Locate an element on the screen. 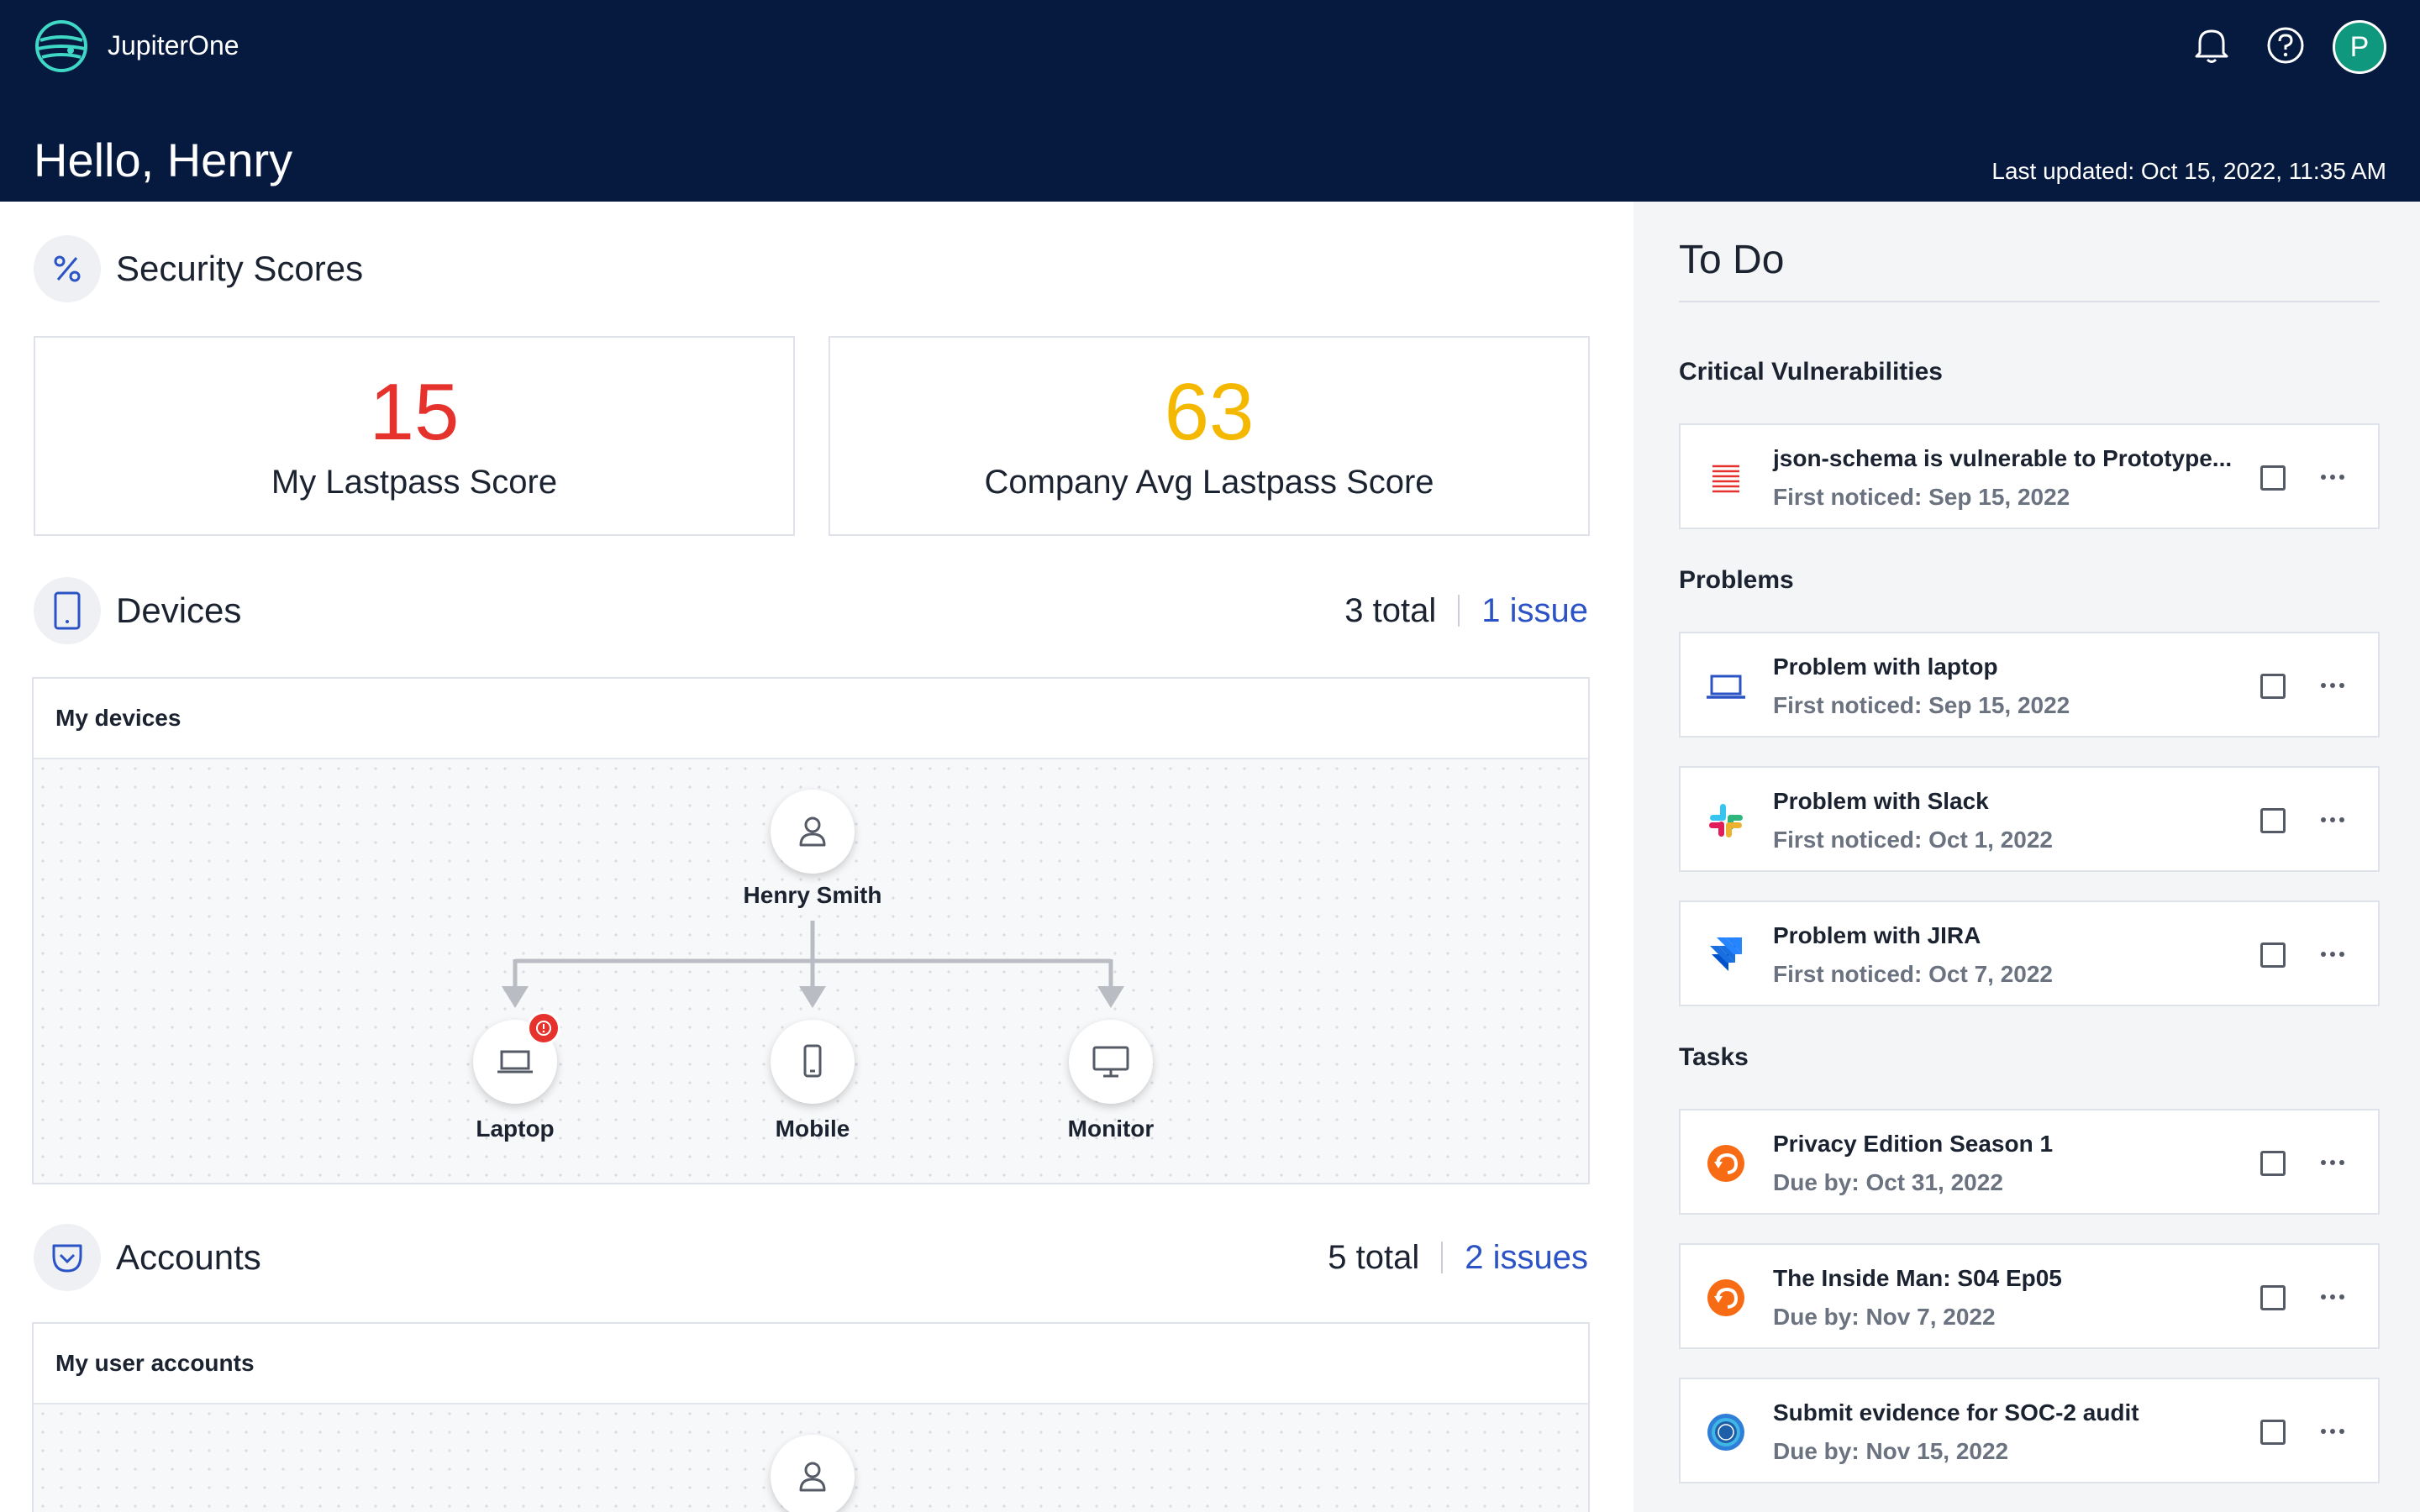  percent-icon is located at coordinates (67, 268).